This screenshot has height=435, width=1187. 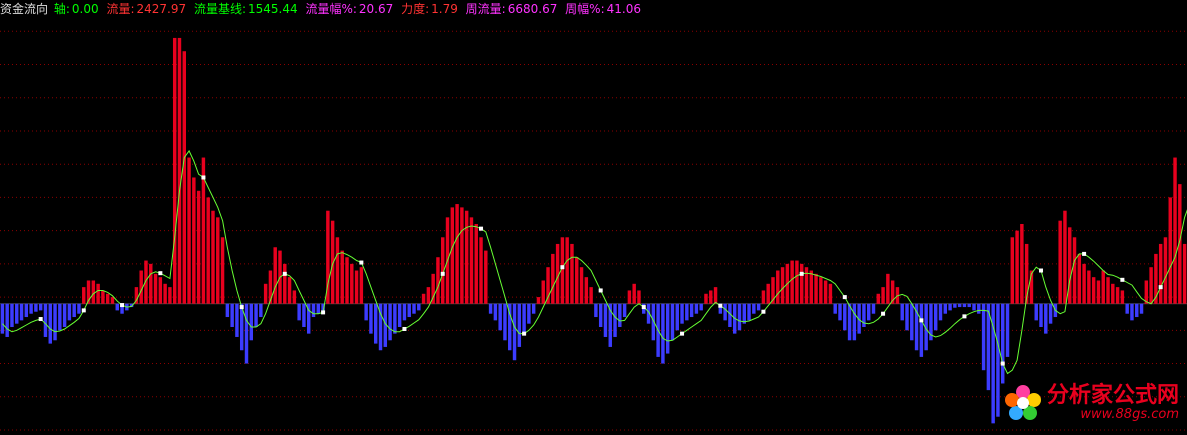 What do you see at coordinates (1129, 414) in the screenshot?
I see `logo-url: www.88gs.com` at bounding box center [1129, 414].